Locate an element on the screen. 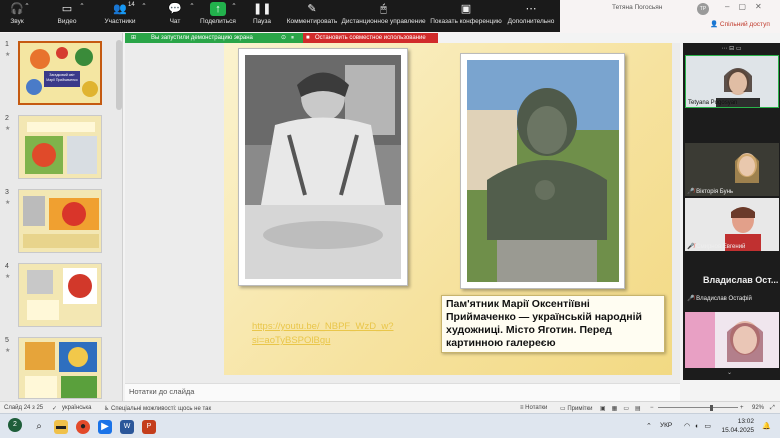 Image resolution: width=780 pixels, height=438 pixels. share-arrow-icon: ↑ is located at coordinates (218, 9).